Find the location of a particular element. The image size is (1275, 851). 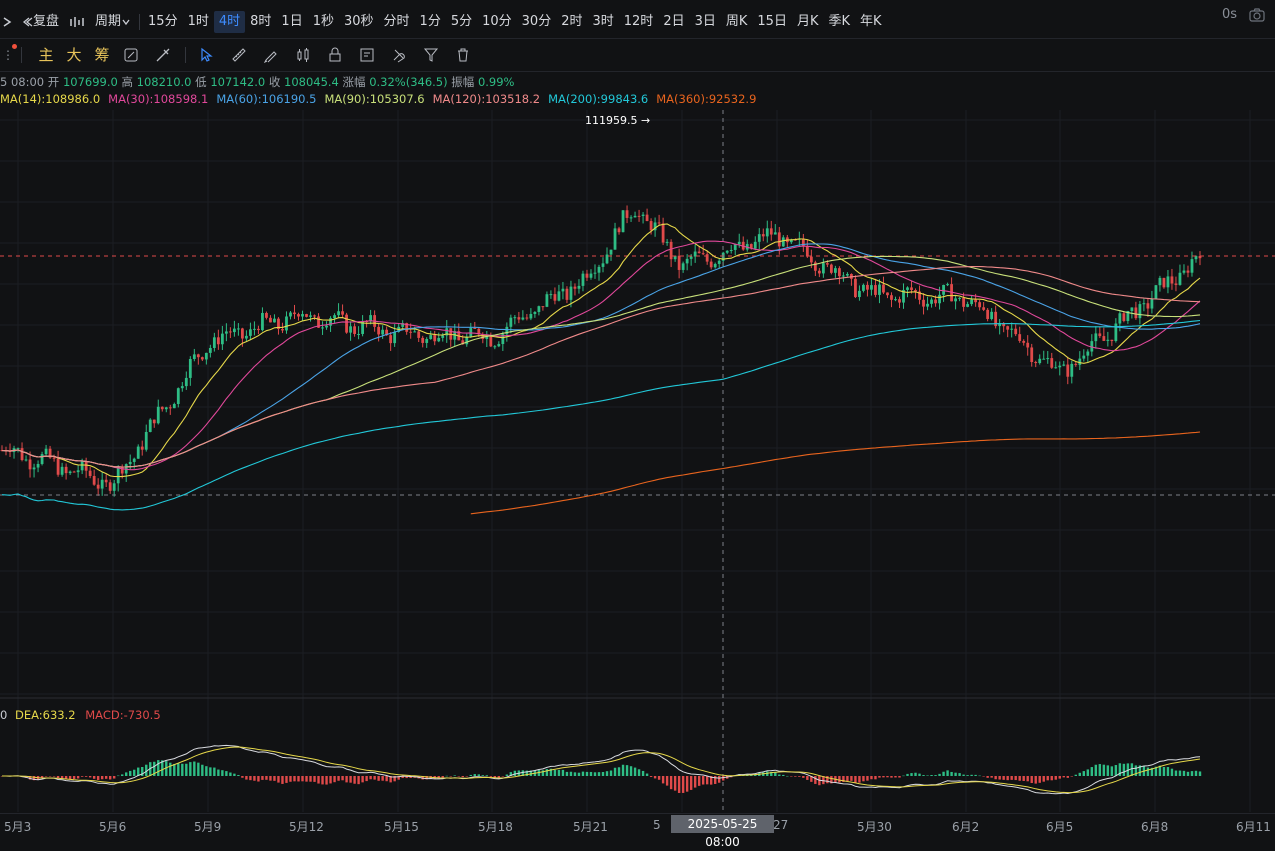

period-option: 10分 is located at coordinates (497, 22).